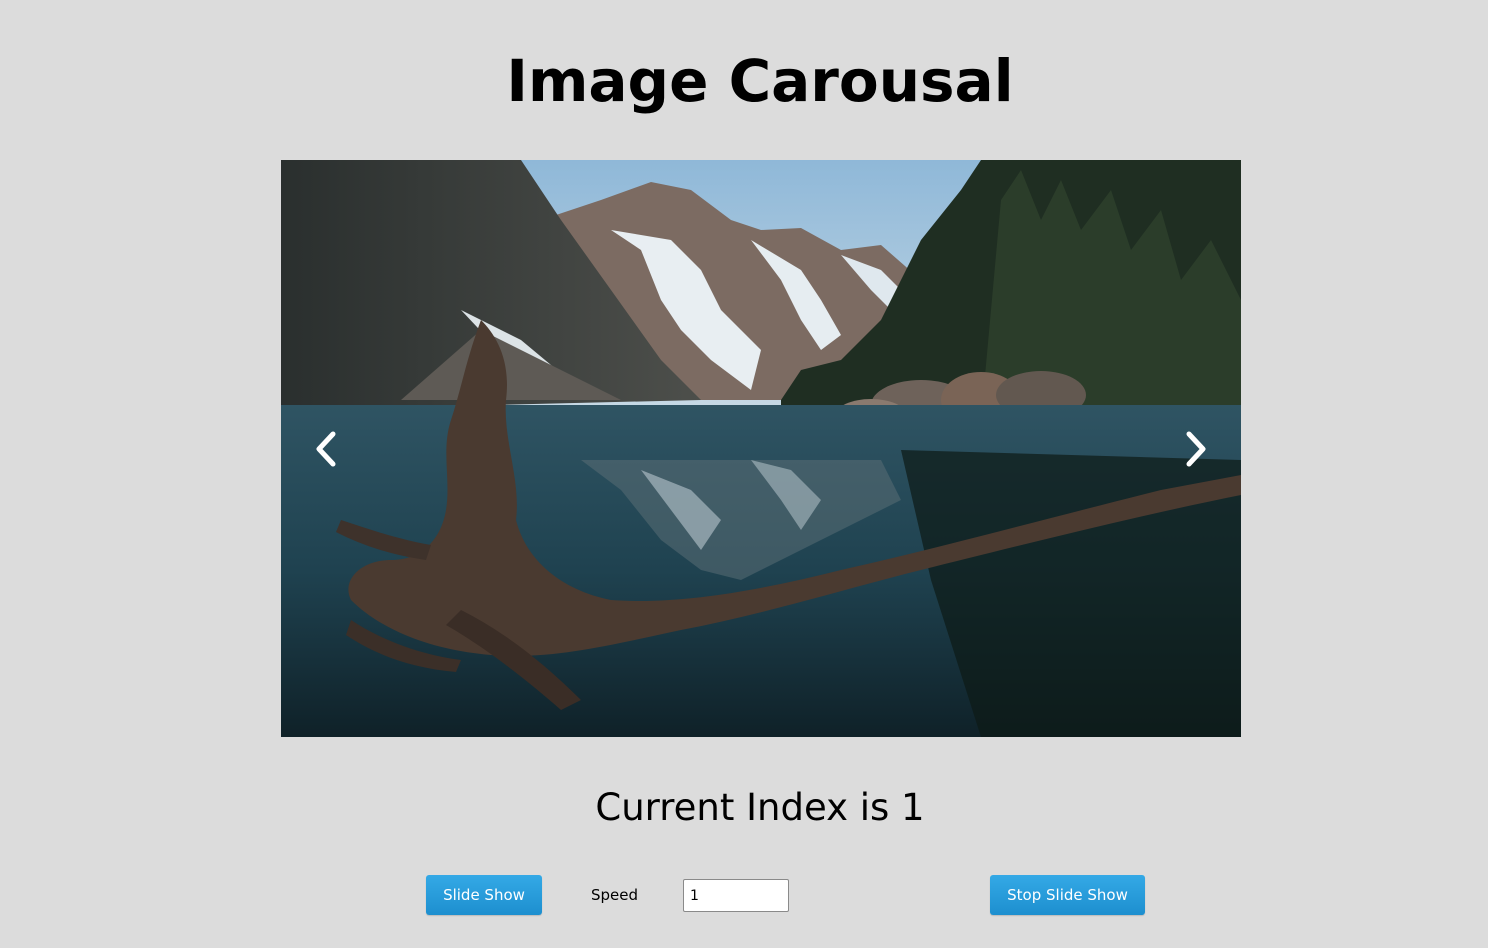 This screenshot has height=948, width=1488. I want to click on chevron-left-icon, so click(326, 449).